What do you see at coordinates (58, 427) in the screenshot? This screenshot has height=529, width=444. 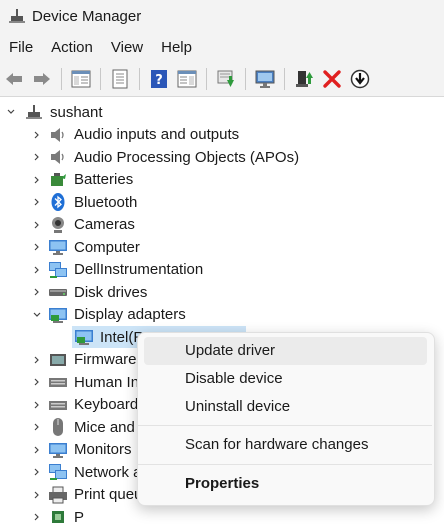 I see `mouse-icon` at bounding box center [58, 427].